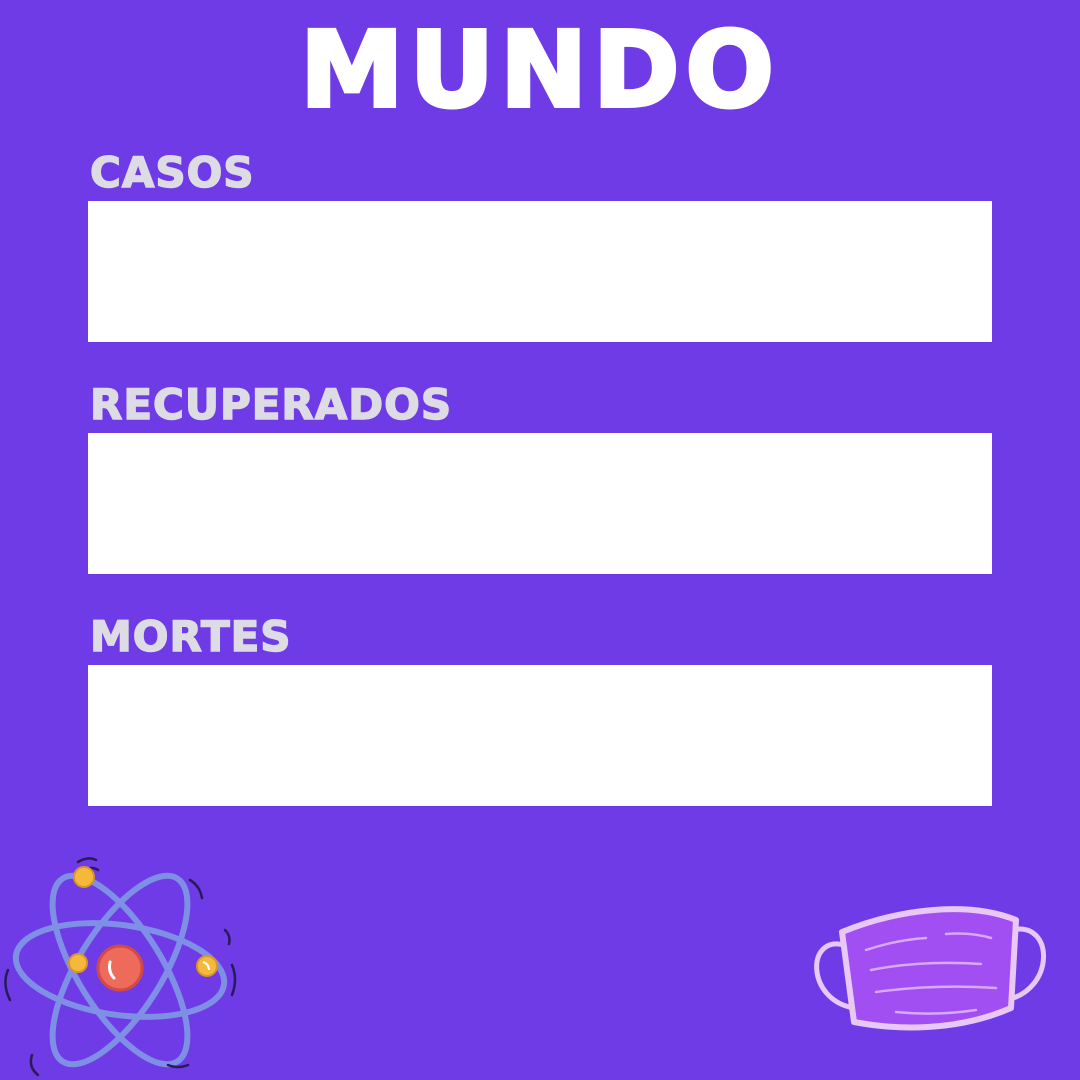 The image size is (1080, 1080). What do you see at coordinates (172, 172) in the screenshot?
I see `casos-label: CASOS` at bounding box center [172, 172].